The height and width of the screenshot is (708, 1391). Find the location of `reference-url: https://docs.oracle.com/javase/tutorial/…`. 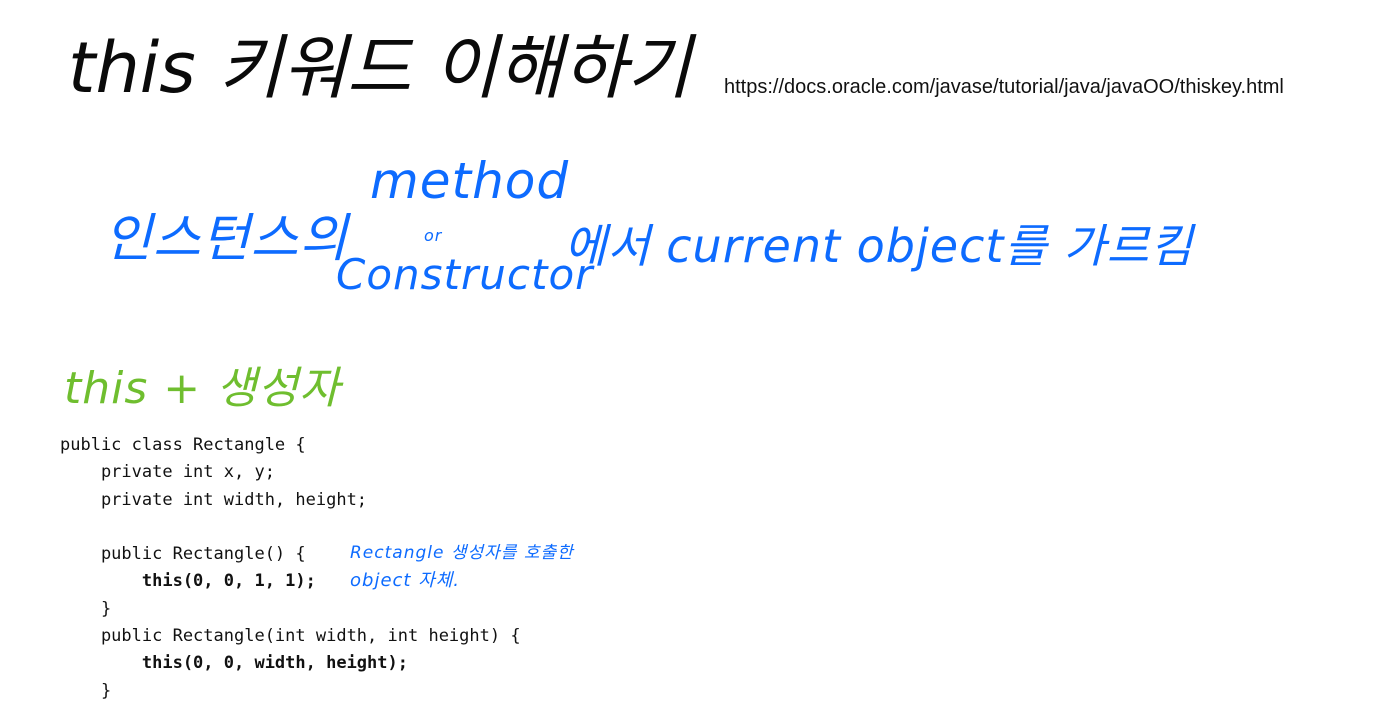

reference-url: https://docs.oracle.com/javase/tutorial/… is located at coordinates (1004, 87).